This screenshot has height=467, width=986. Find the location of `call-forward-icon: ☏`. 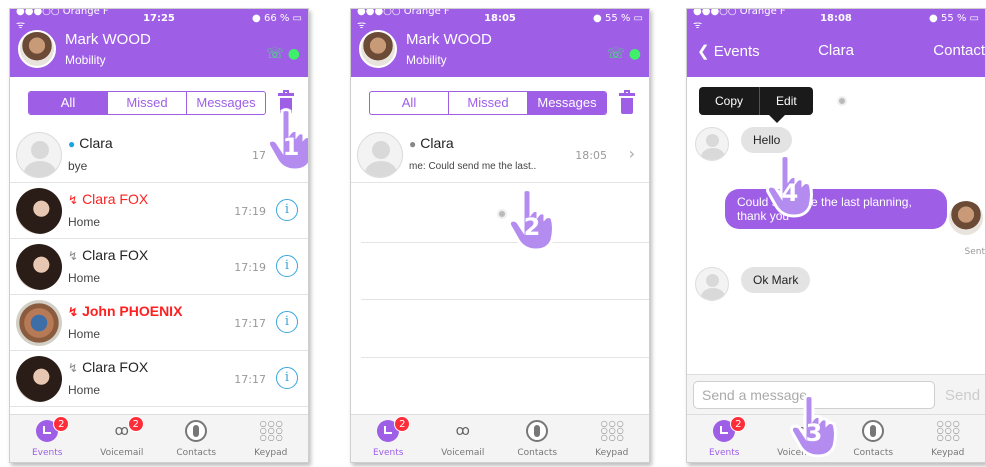

call-forward-icon: ☏ is located at coordinates (275, 54).